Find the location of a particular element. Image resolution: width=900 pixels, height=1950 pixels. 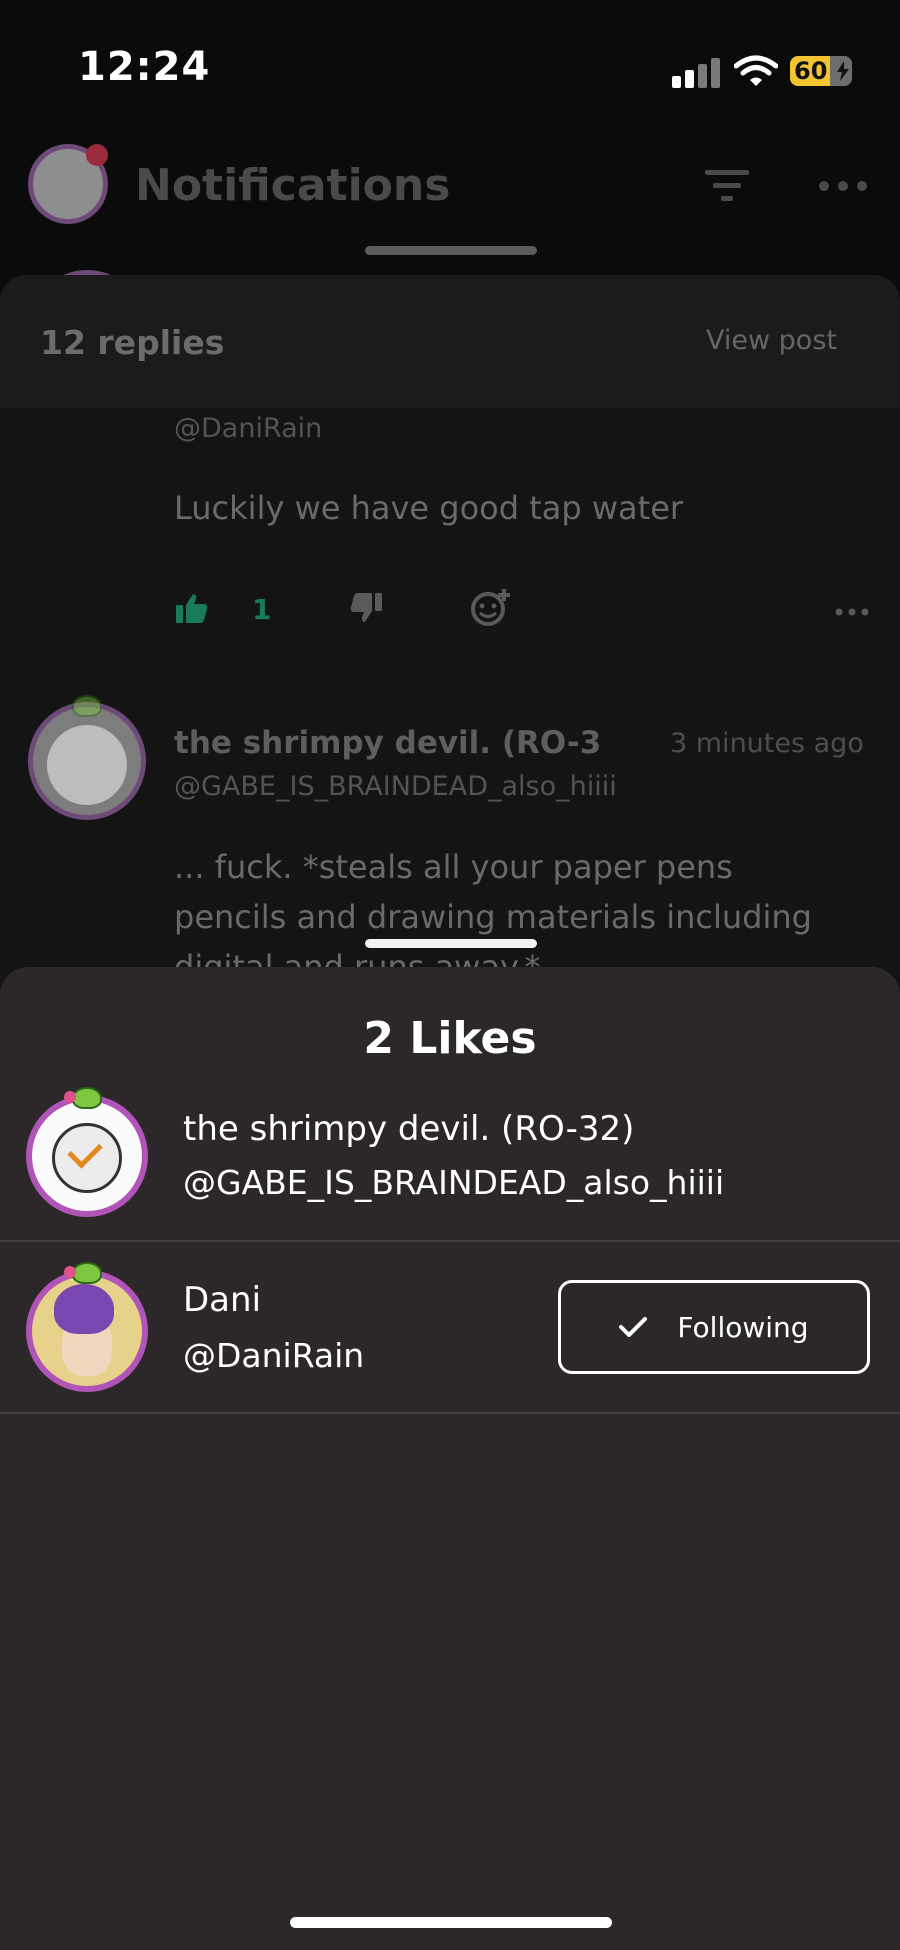

more-options-icon is located at coordinates (843, 186).